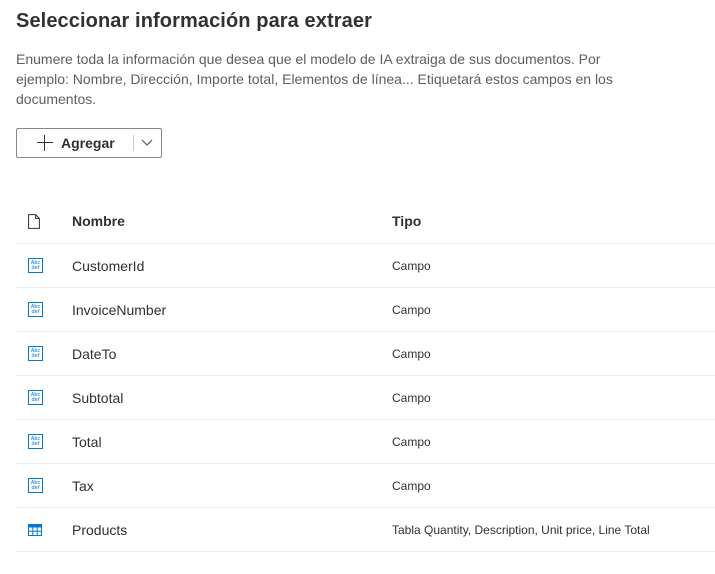 Image resolution: width=715 pixels, height=574 pixels. Describe the element at coordinates (94, 353) in the screenshot. I see `row-name: DateTo` at that location.